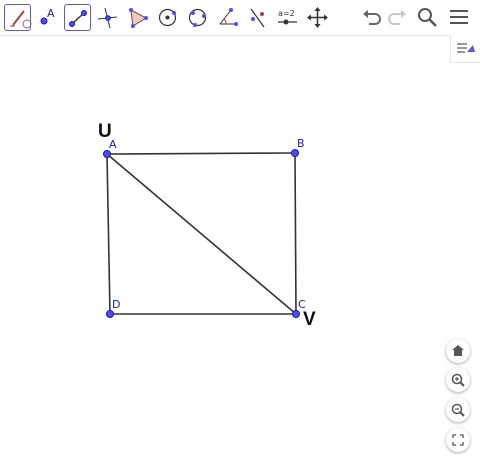 The width and height of the screenshot is (480, 462). I want to click on pen-tool-button, so click(18, 17).